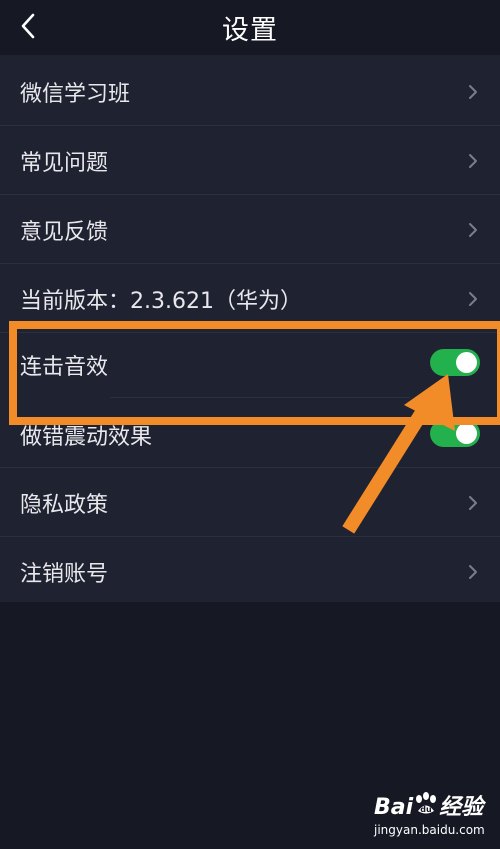 The height and width of the screenshot is (849, 500). What do you see at coordinates (429, 830) in the screenshot?
I see `watermark-url: jingyan.baidu.com` at bounding box center [429, 830].